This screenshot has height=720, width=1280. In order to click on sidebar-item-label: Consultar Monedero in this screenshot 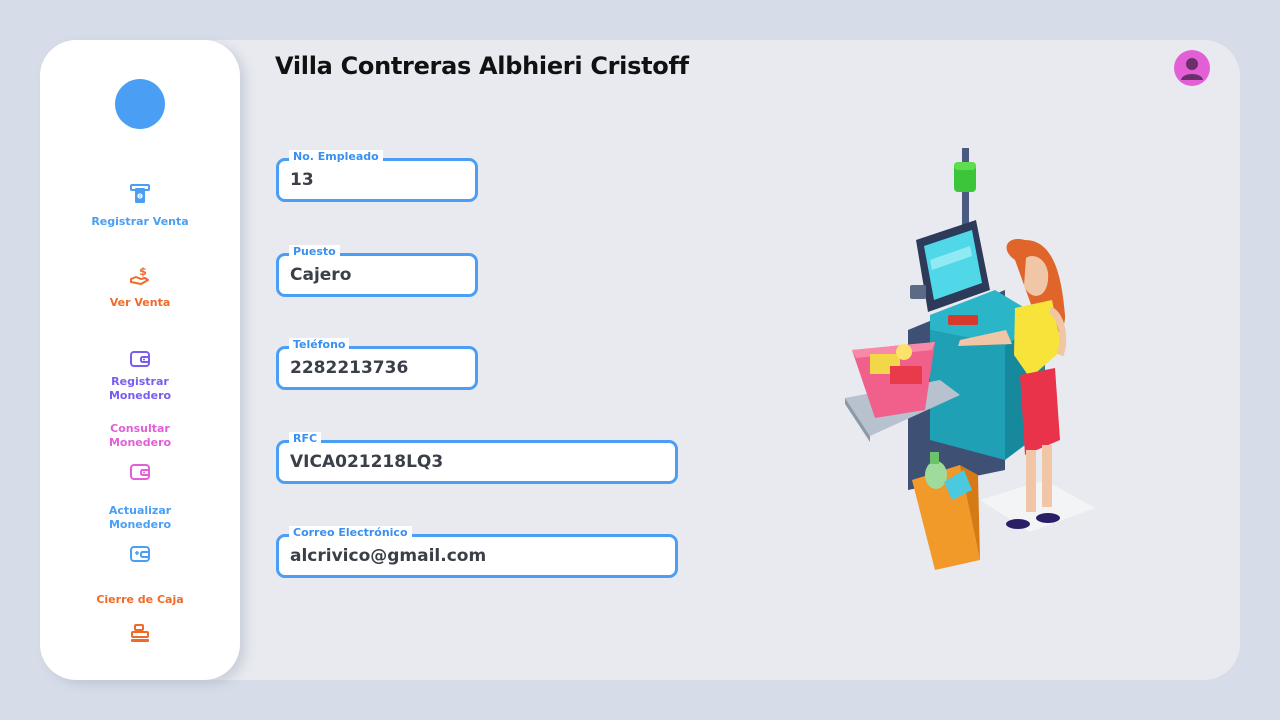, I will do `click(140, 435)`.